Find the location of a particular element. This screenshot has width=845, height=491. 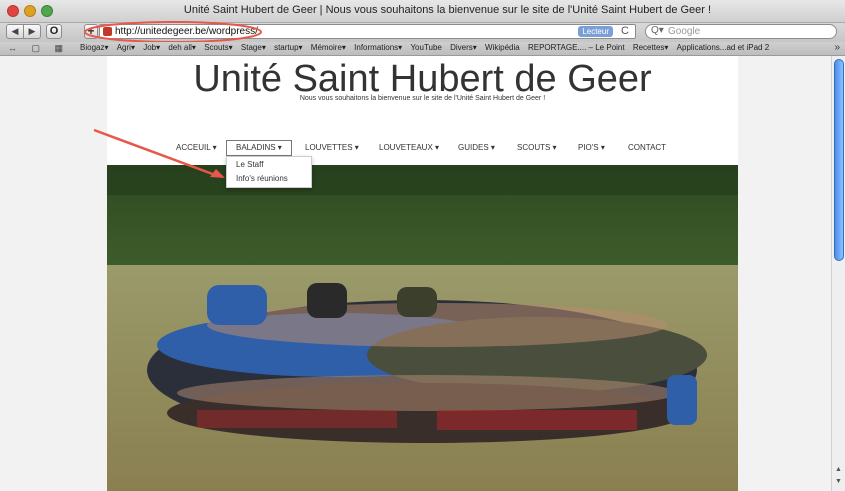

scroll-down-icon: ▼ is located at coordinates (838, 481).